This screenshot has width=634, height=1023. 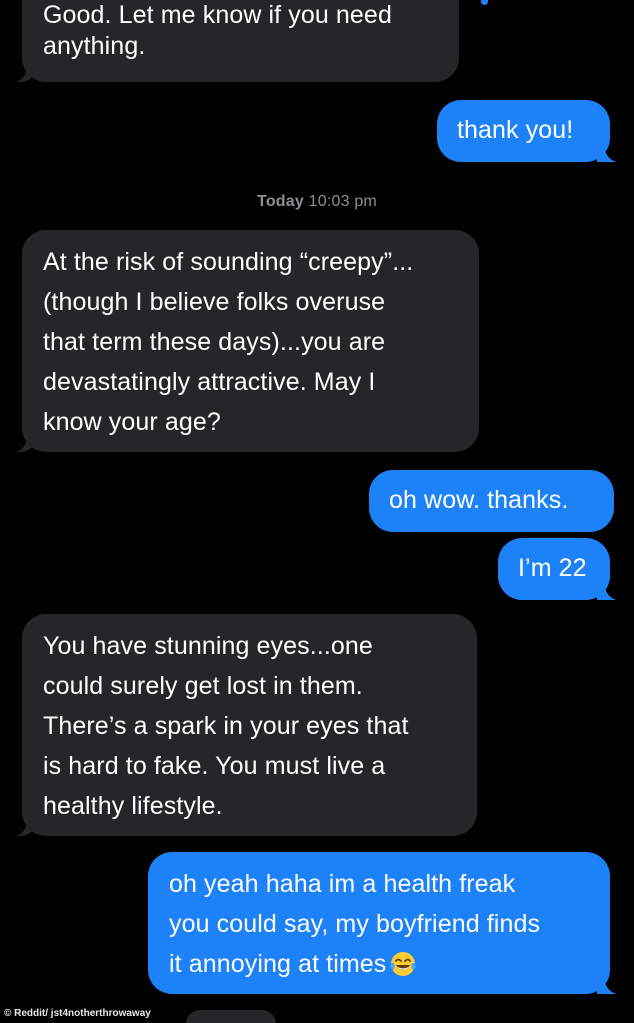 I want to click on face-with-tears-of-joy-icon, so click(x=403, y=964).